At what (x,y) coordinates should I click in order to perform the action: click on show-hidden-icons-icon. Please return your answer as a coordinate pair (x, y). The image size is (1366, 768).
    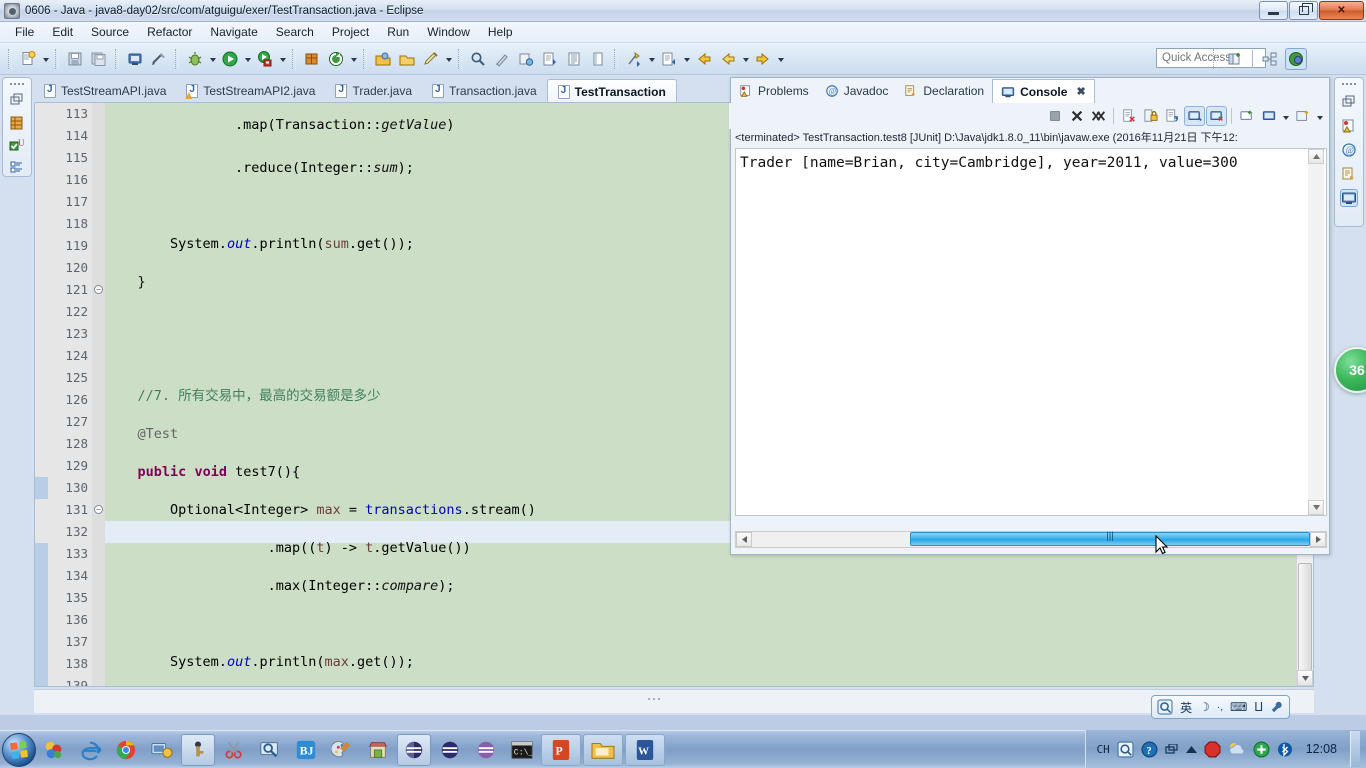
    Looking at the image, I should click on (1191, 749).